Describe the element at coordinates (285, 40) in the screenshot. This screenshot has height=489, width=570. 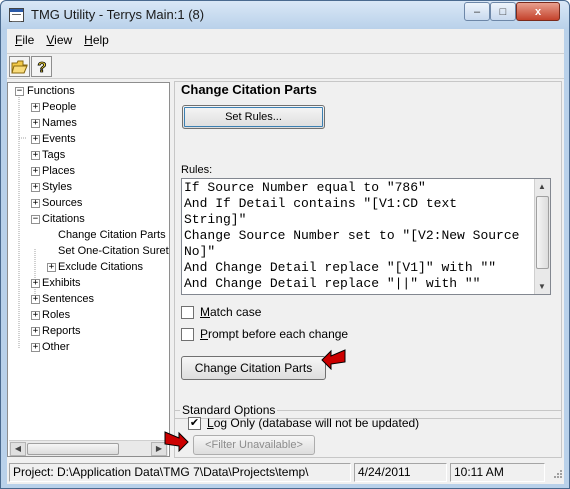
I see `menu-bar: File View Help` at that location.